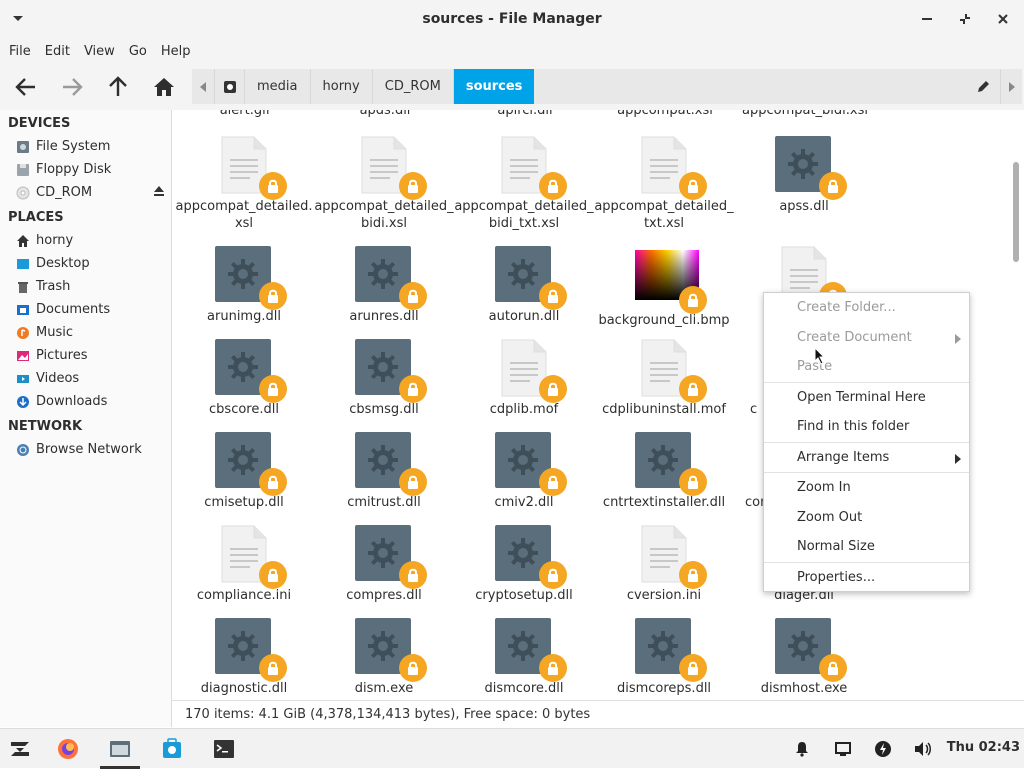 This screenshot has width=1024, height=769. I want to click on network-icon, so click(23, 450).